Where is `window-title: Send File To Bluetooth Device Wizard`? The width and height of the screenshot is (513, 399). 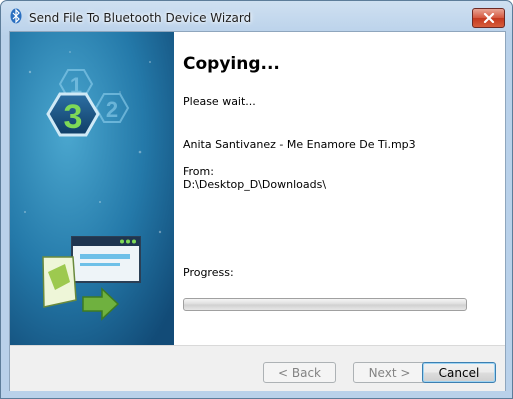 window-title: Send File To Bluetooth Device Wizard is located at coordinates (140, 18).